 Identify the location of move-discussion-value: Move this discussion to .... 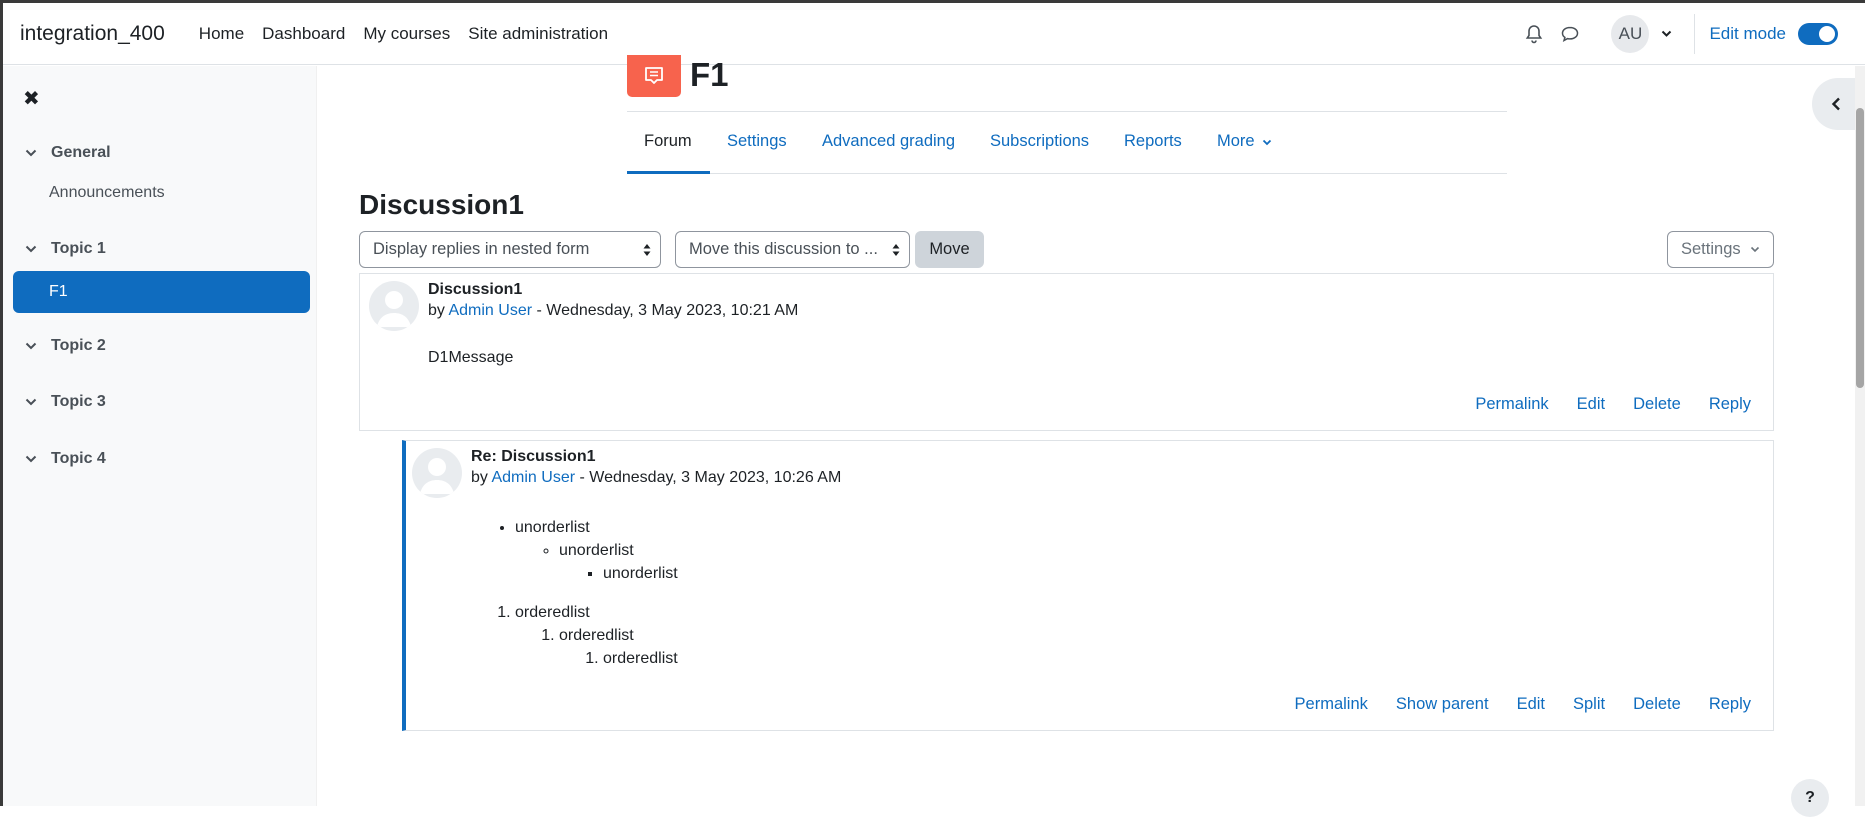
(783, 249).